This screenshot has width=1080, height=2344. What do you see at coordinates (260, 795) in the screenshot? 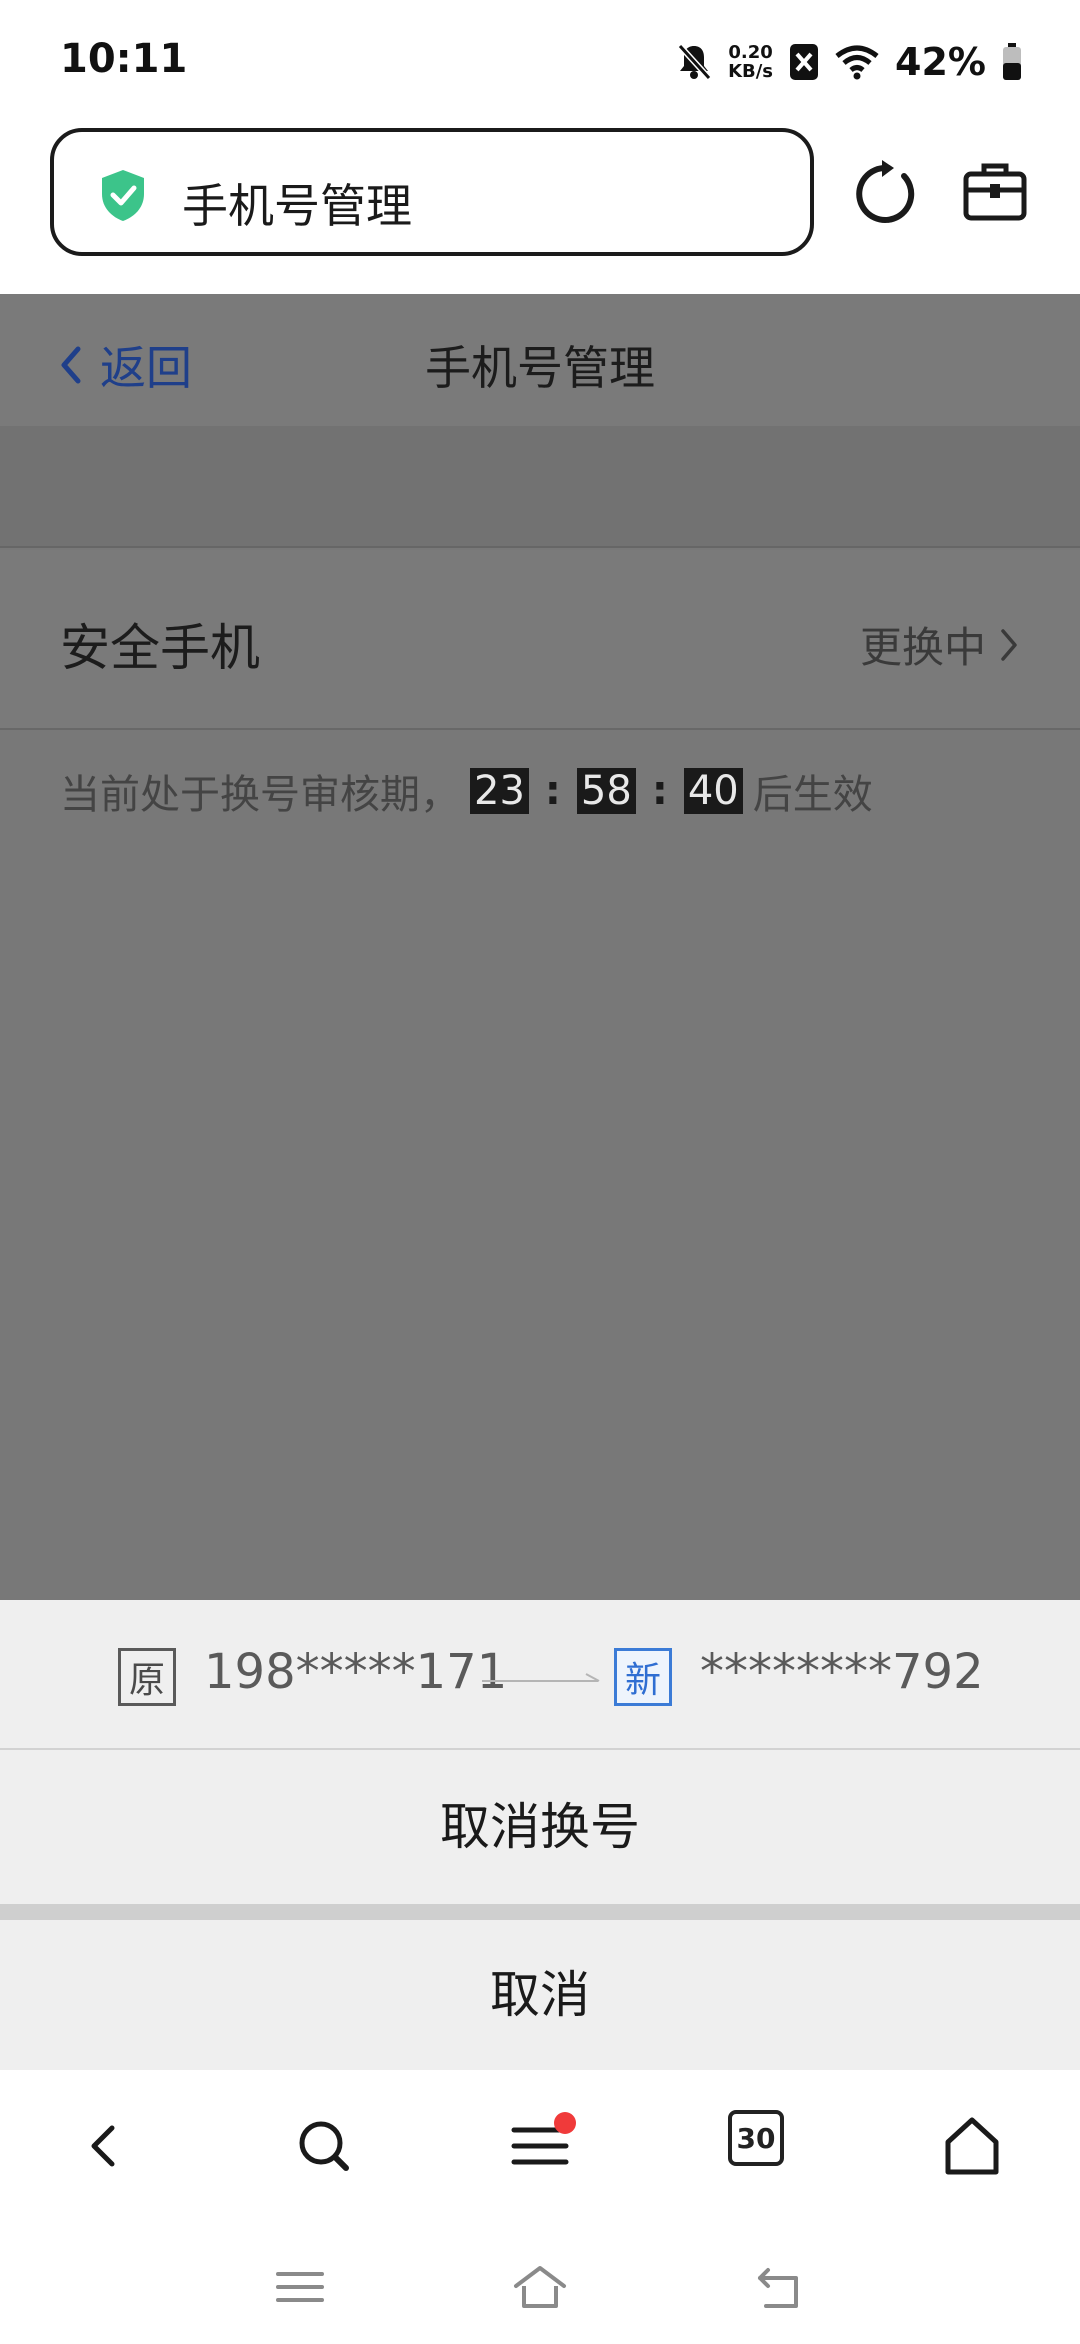
I see `notice-prefix: 当前处于换号审核期，` at bounding box center [260, 795].